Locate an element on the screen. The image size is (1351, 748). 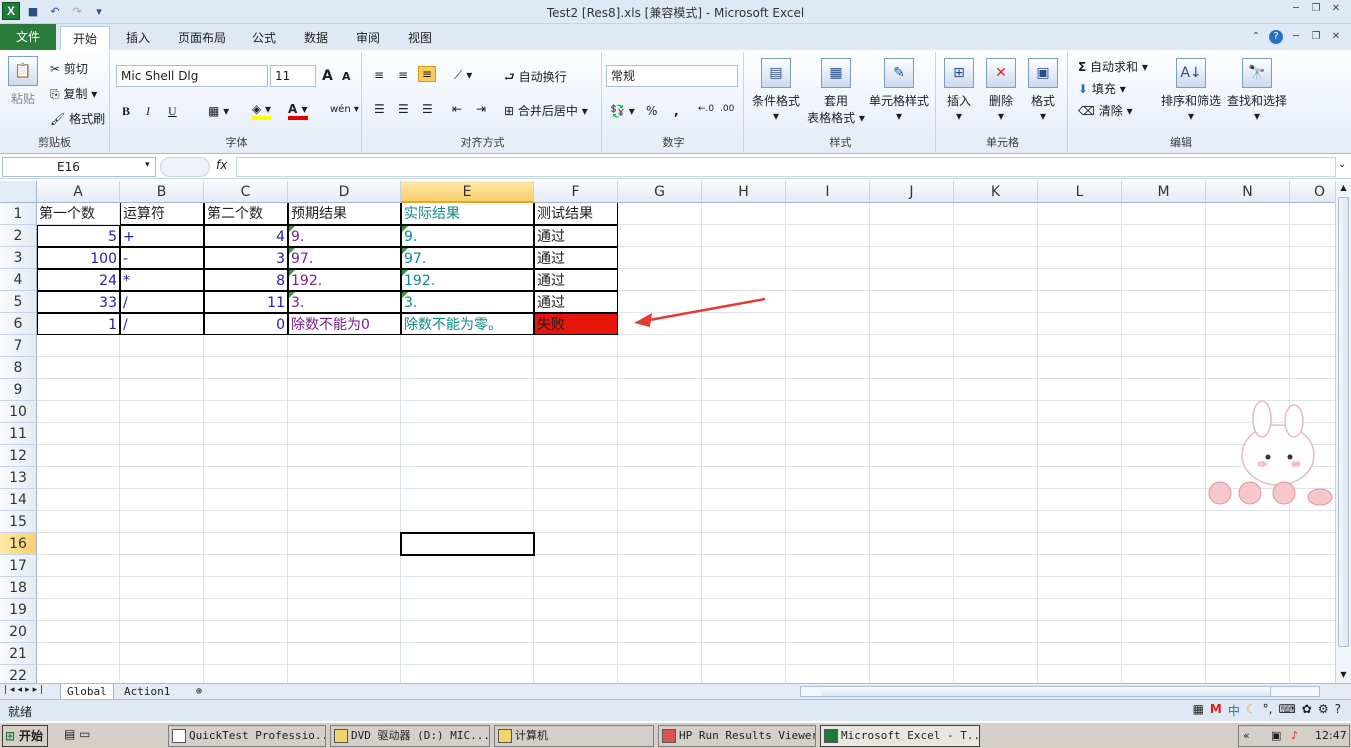
column-header-o: O is located at coordinates (1312, 192).